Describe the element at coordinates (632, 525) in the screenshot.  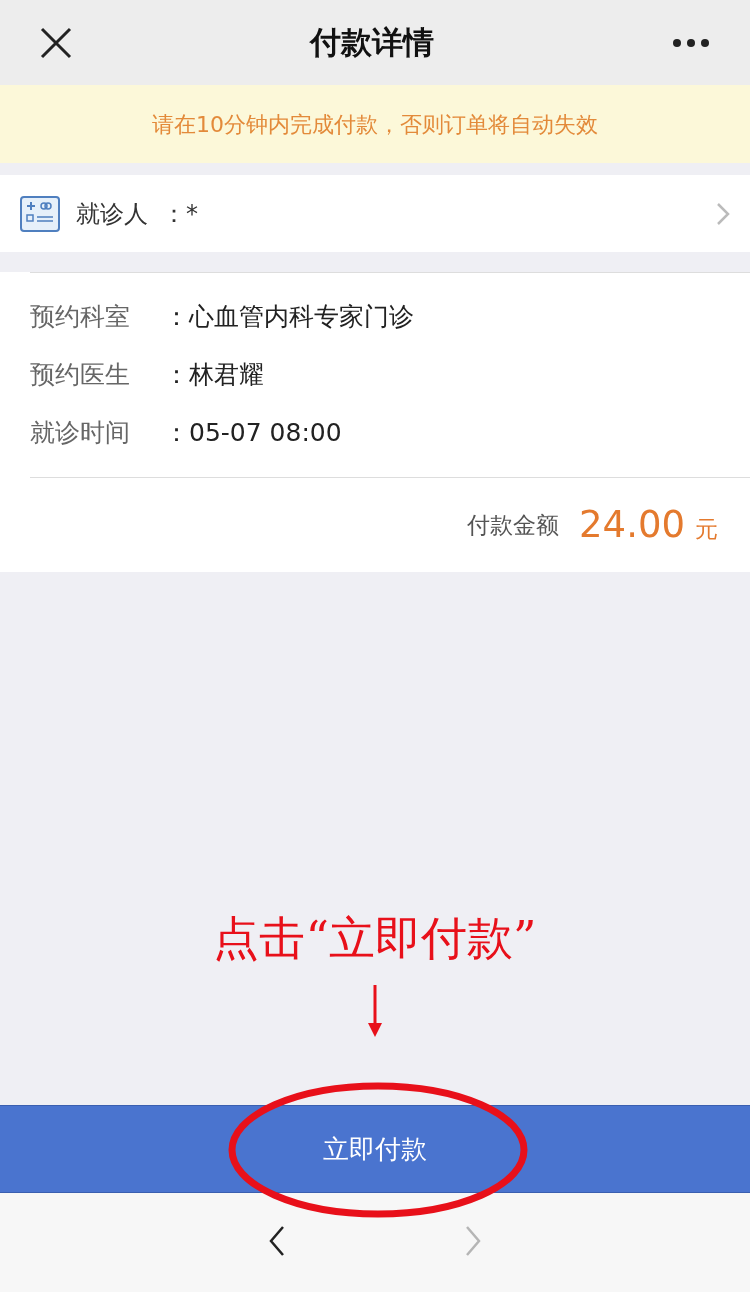
I see `amount-value: 24.00` at that location.